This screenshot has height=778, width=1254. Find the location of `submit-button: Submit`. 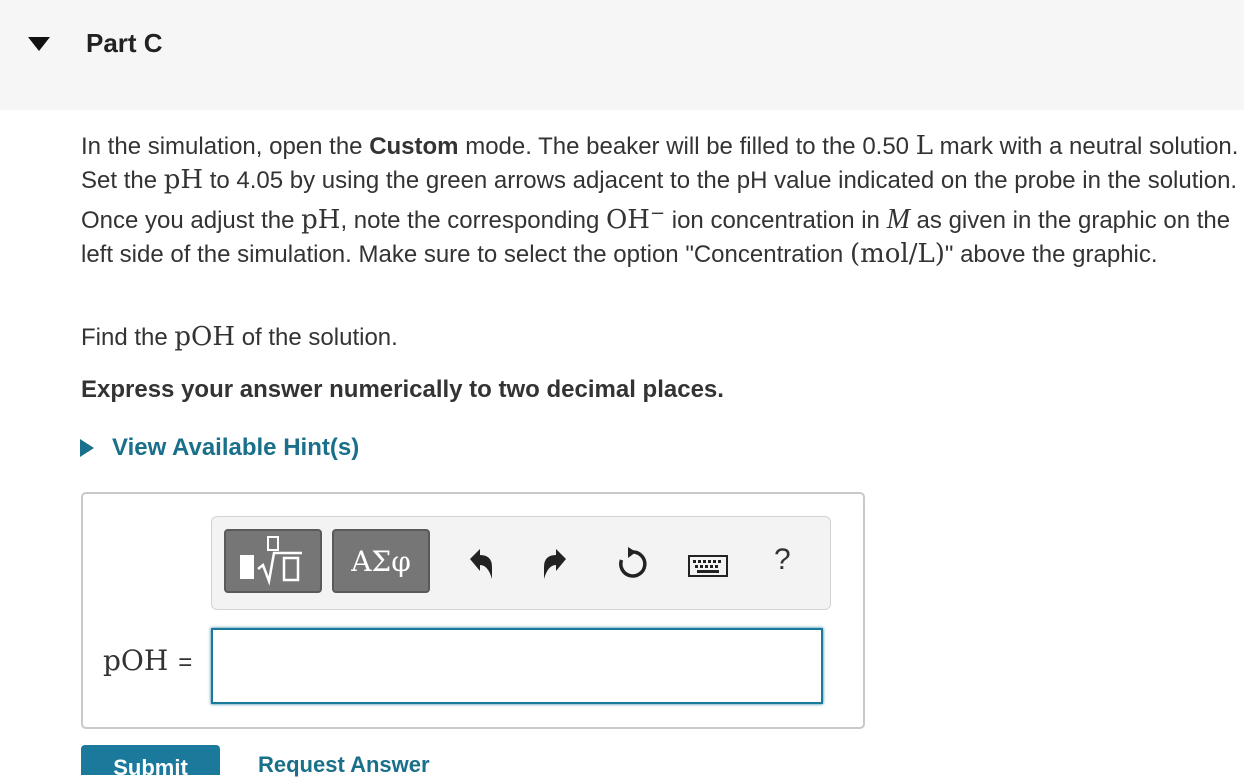

submit-button: Submit is located at coordinates (150, 760).